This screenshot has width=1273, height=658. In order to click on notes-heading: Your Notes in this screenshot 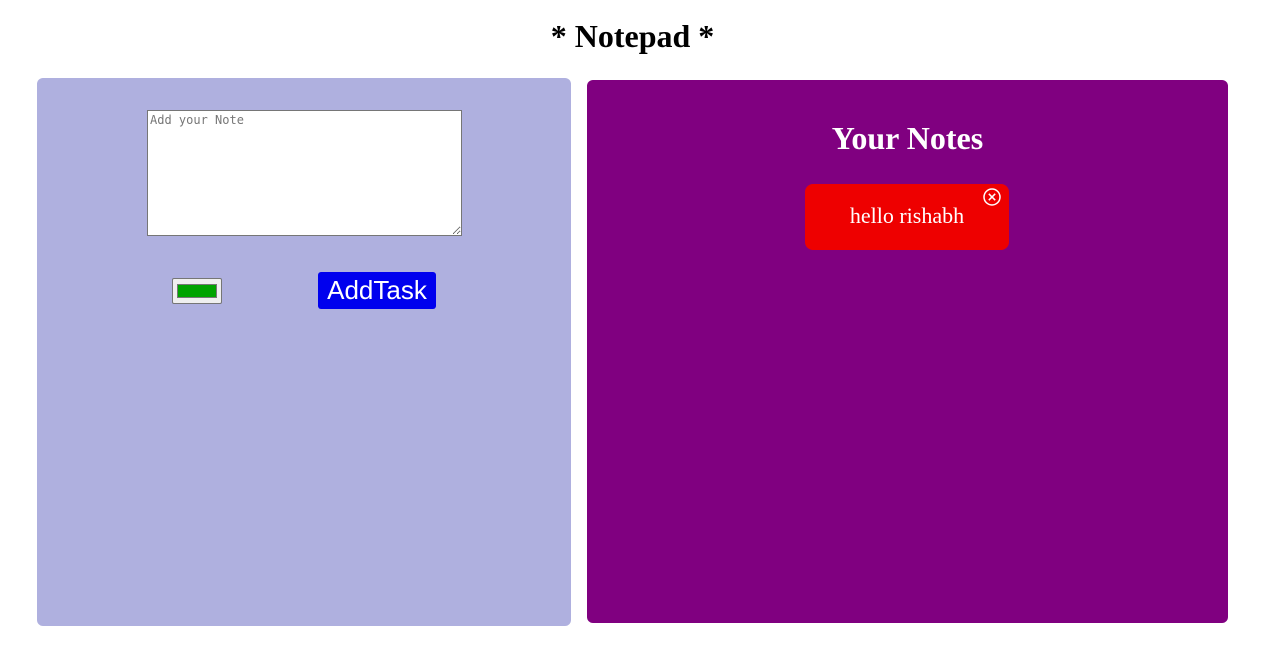, I will do `click(907, 138)`.